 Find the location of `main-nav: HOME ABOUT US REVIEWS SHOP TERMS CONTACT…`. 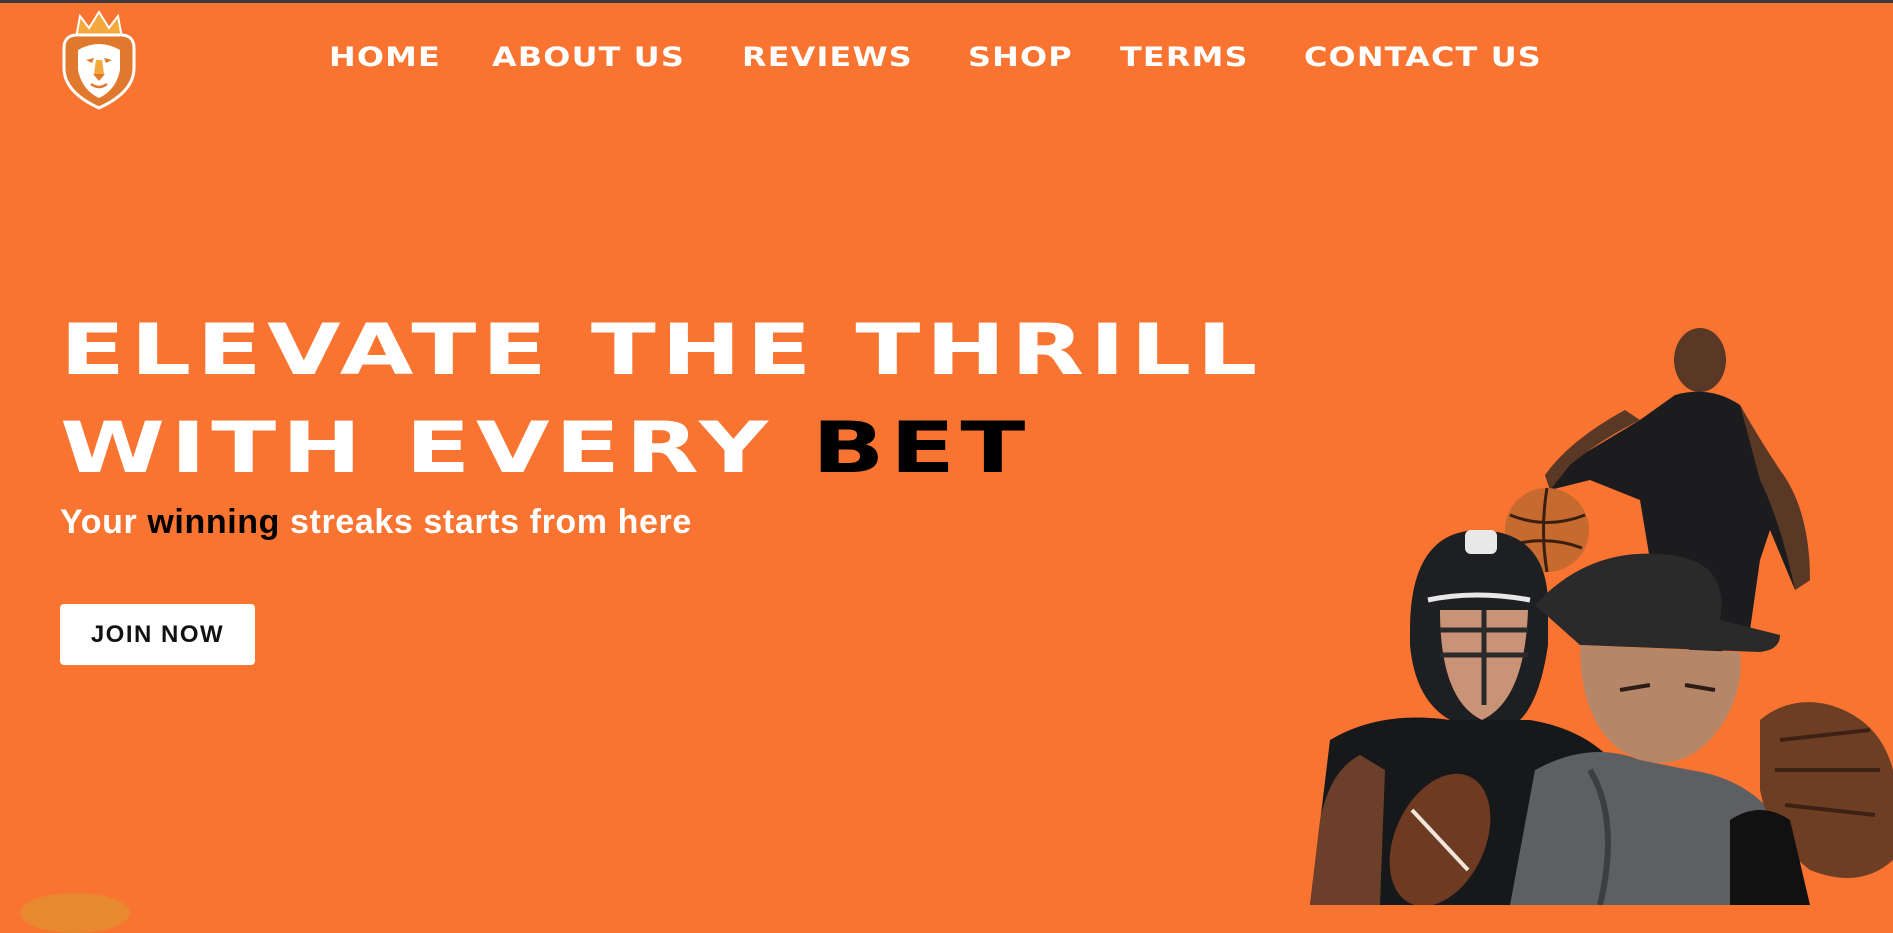

main-nav: HOME ABOUT US REVIEWS SHOP TERMS CONTACT… is located at coordinates (946, 57).